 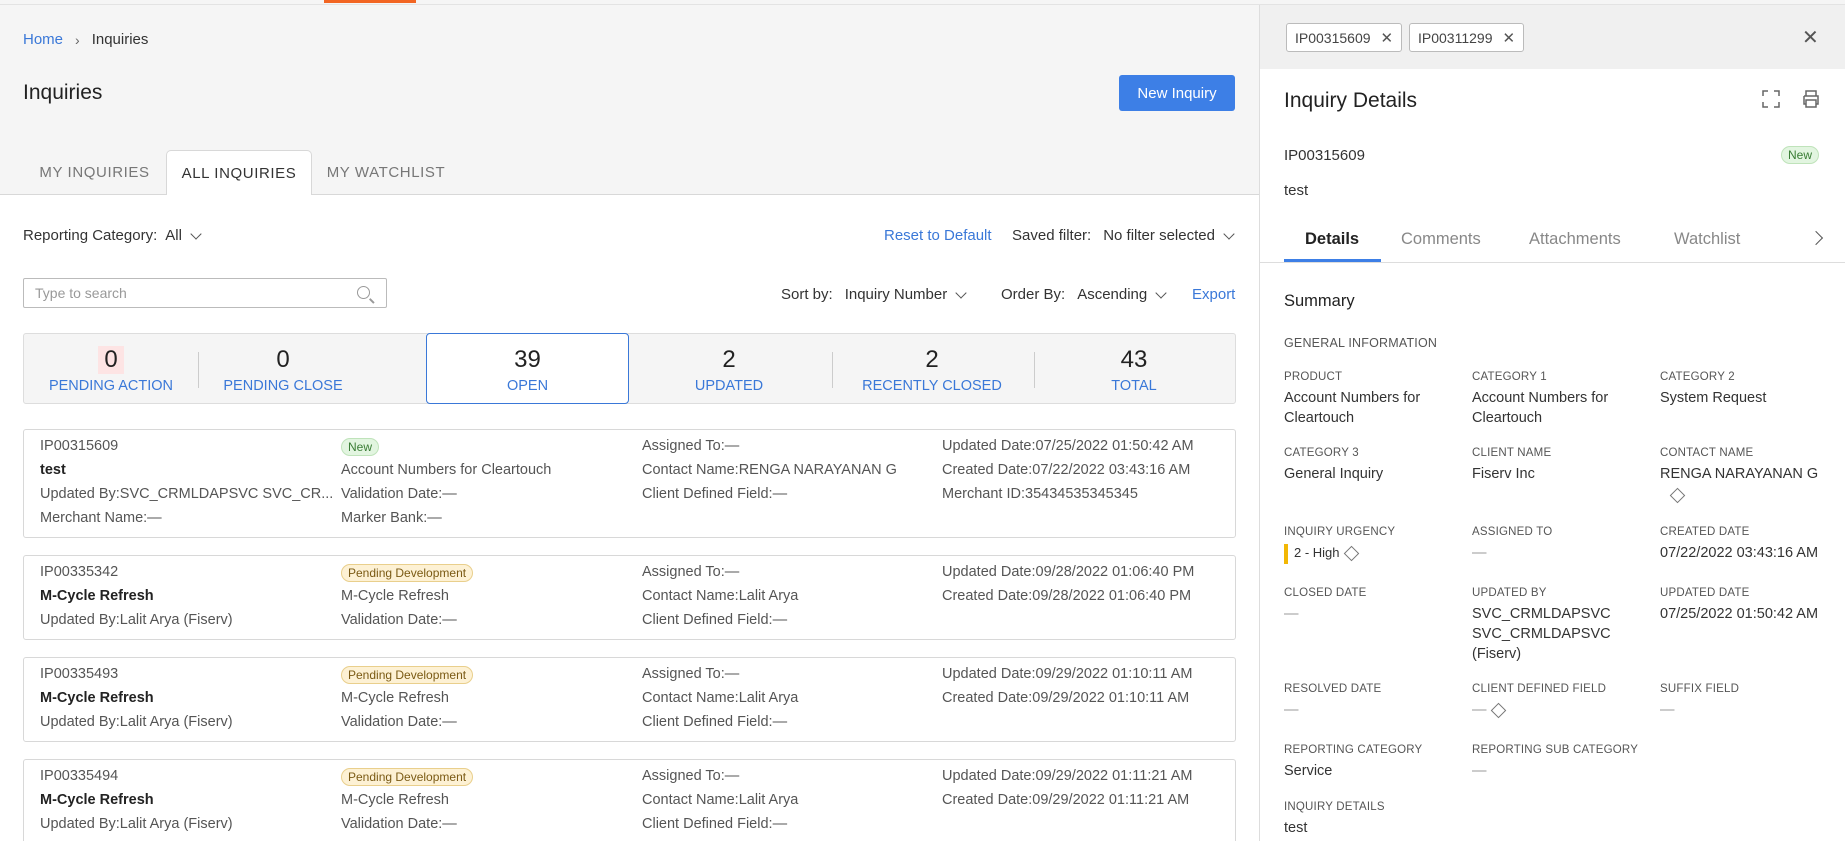 What do you see at coordinates (1067, 674) in the screenshot?
I see `inquiry-updated-date: Updated Date:09/29/2022 01:10:11 AM` at bounding box center [1067, 674].